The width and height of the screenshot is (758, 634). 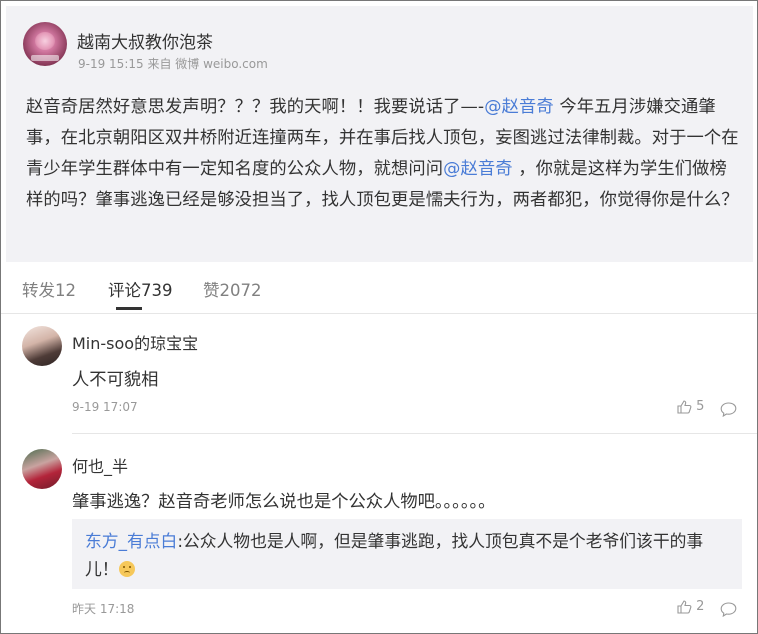 What do you see at coordinates (129, 308) in the screenshot?
I see `active-tab-indicator` at bounding box center [129, 308].